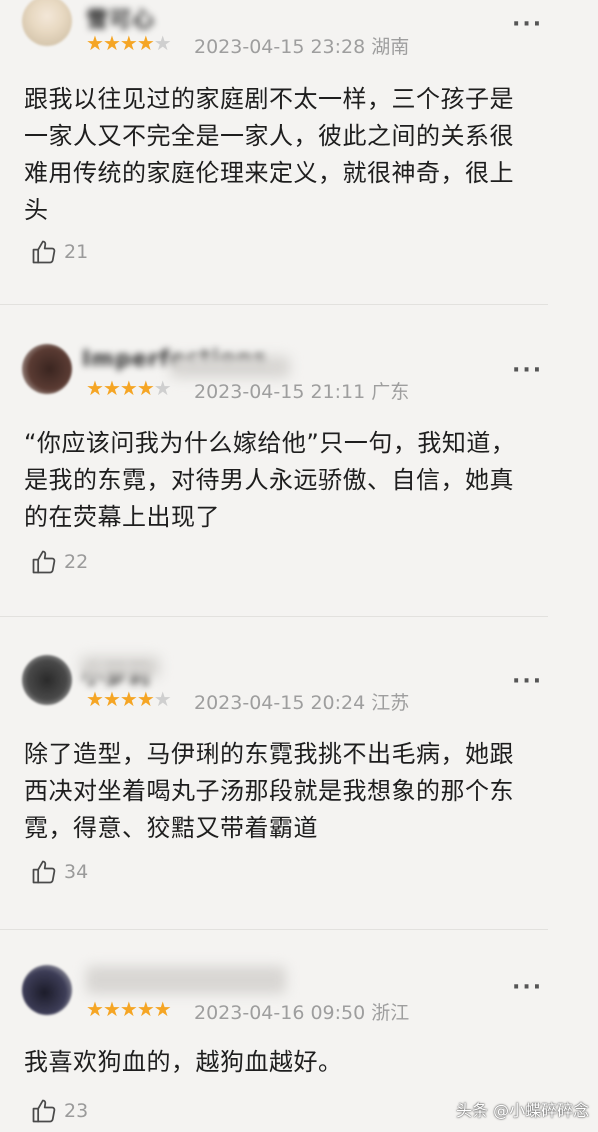  I want to click on review-location: 广东, so click(390, 392).